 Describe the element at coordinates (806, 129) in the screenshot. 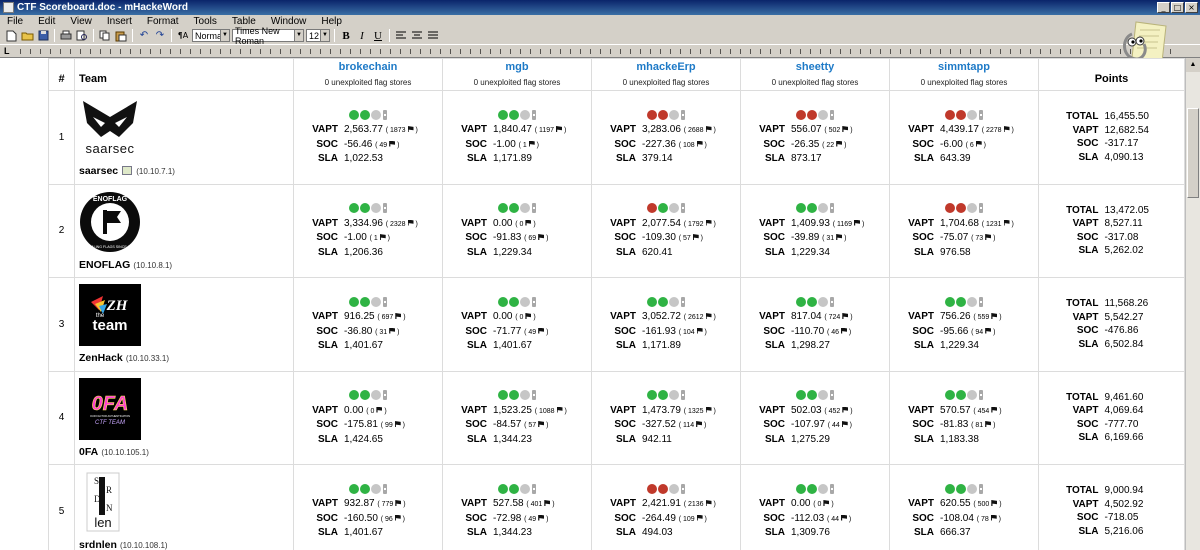

I see `vapt-score: 556.07` at that location.